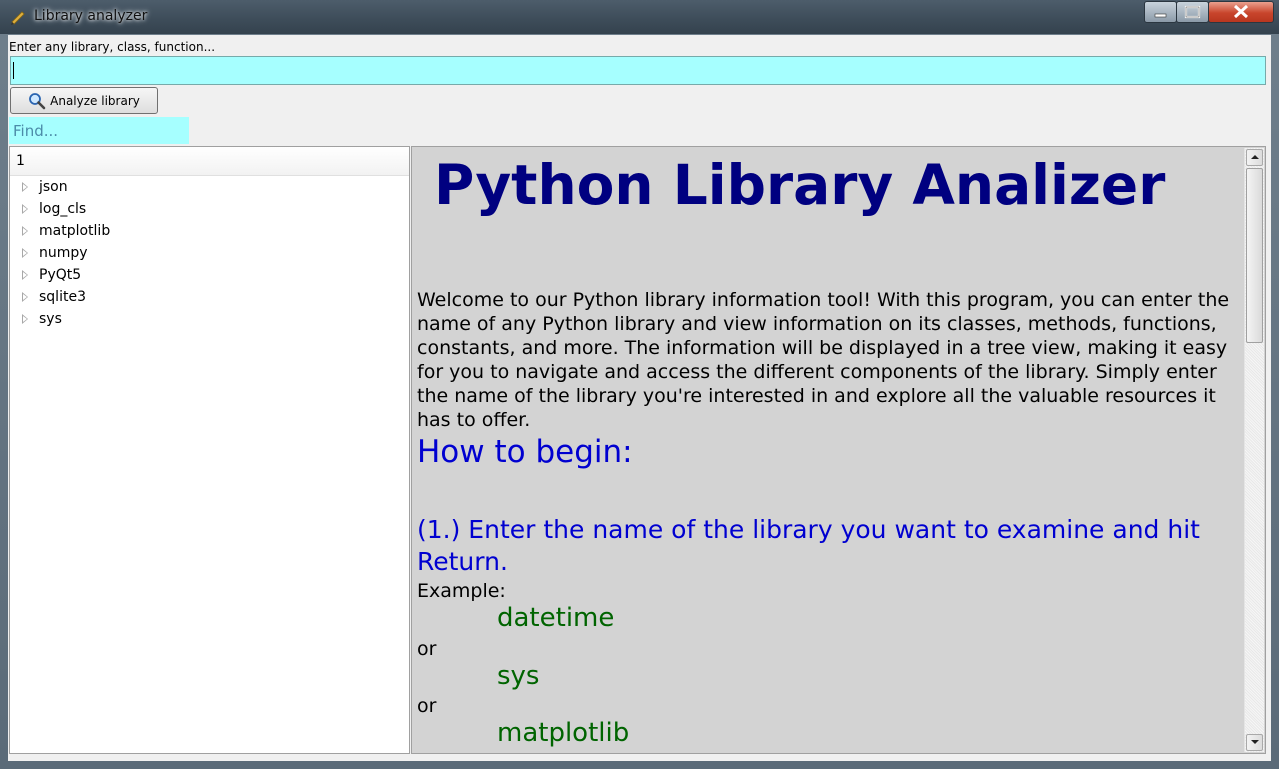 This screenshot has width=1279, height=769. I want to click on tree-item-numpy: numpy, so click(209, 253).